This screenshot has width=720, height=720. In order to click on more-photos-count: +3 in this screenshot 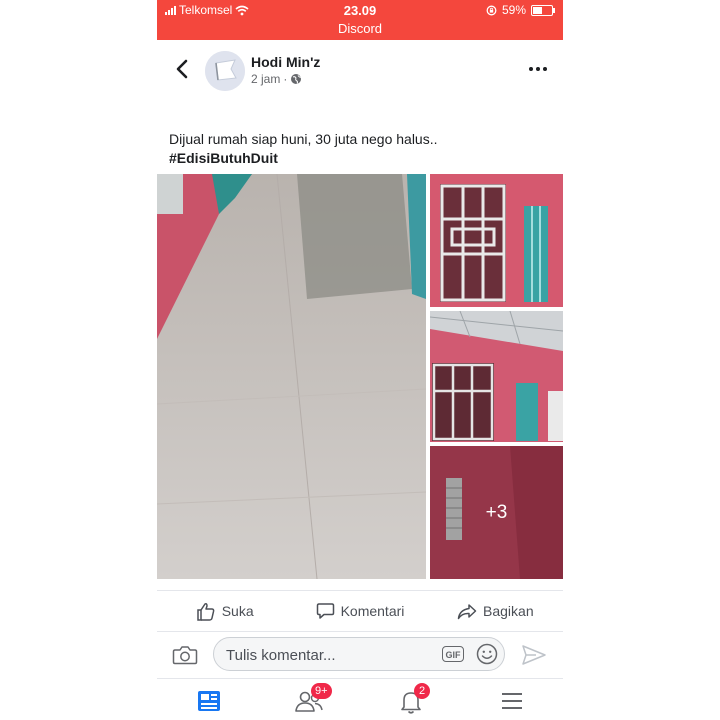, I will do `click(496, 512)`.